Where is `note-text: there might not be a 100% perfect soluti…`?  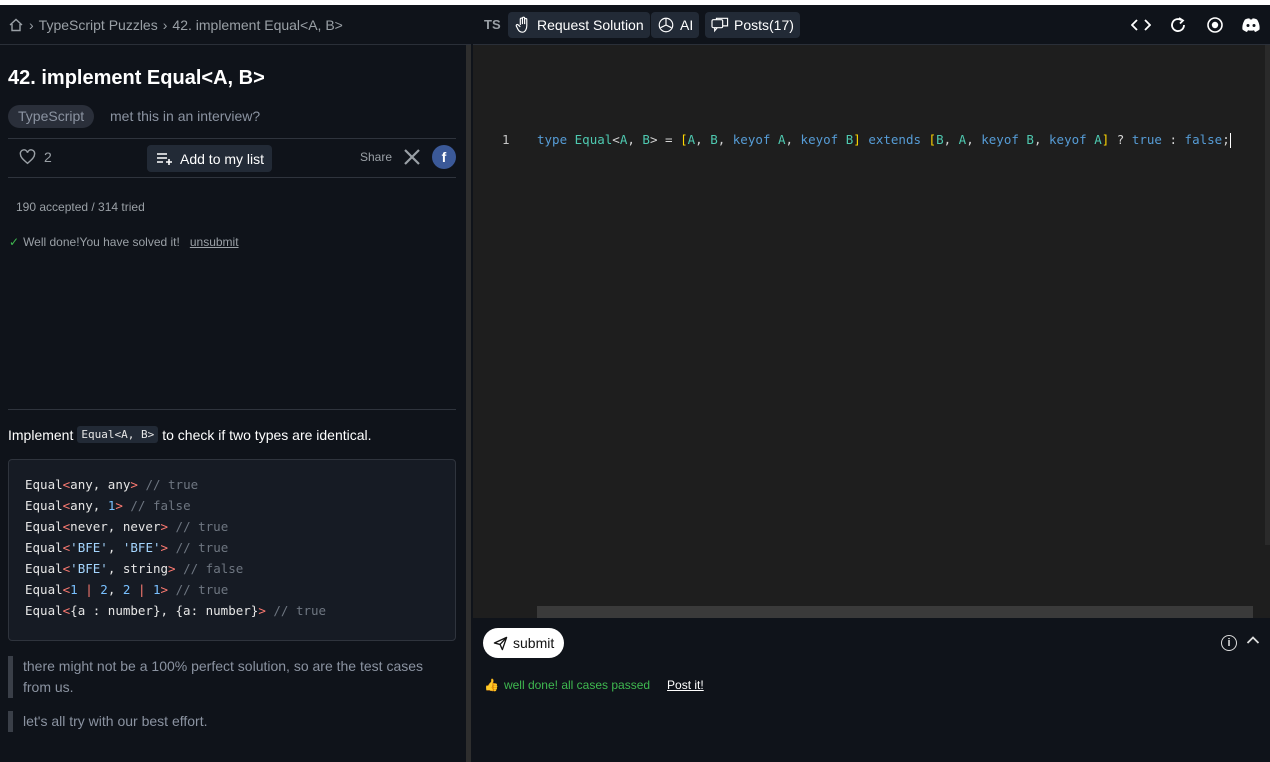
note-text: there might not be a 100% perfect soluti… is located at coordinates (223, 676).